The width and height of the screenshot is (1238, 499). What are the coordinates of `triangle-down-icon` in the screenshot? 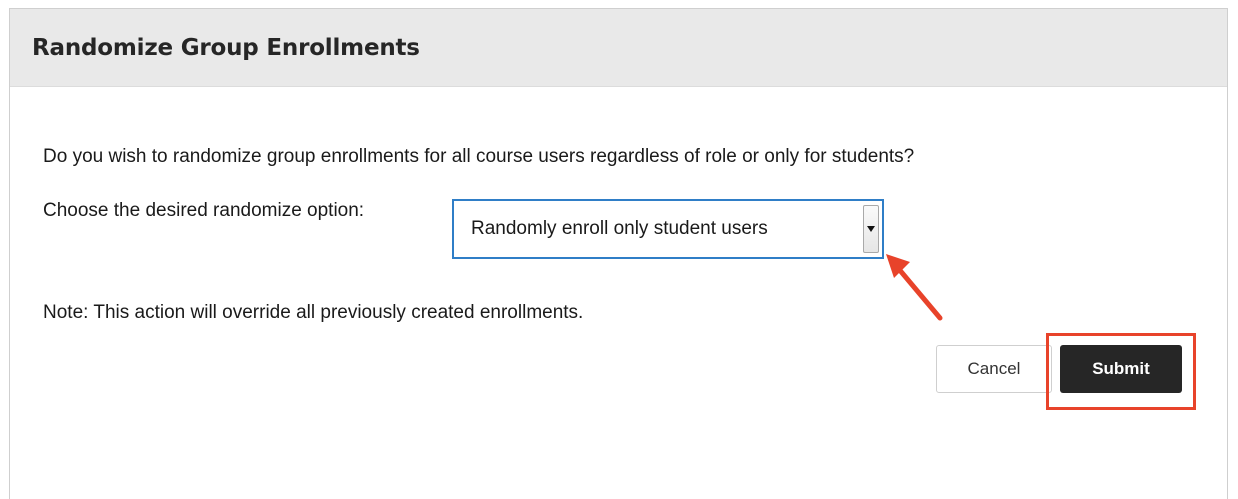 It's located at (871, 229).